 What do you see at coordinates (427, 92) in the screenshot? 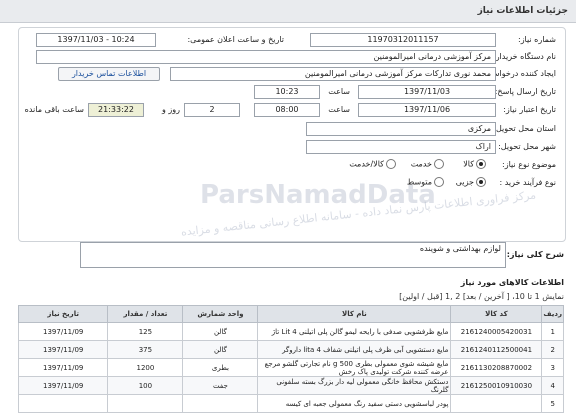
I see `send-date-field: 1397/11/03` at bounding box center [427, 92].